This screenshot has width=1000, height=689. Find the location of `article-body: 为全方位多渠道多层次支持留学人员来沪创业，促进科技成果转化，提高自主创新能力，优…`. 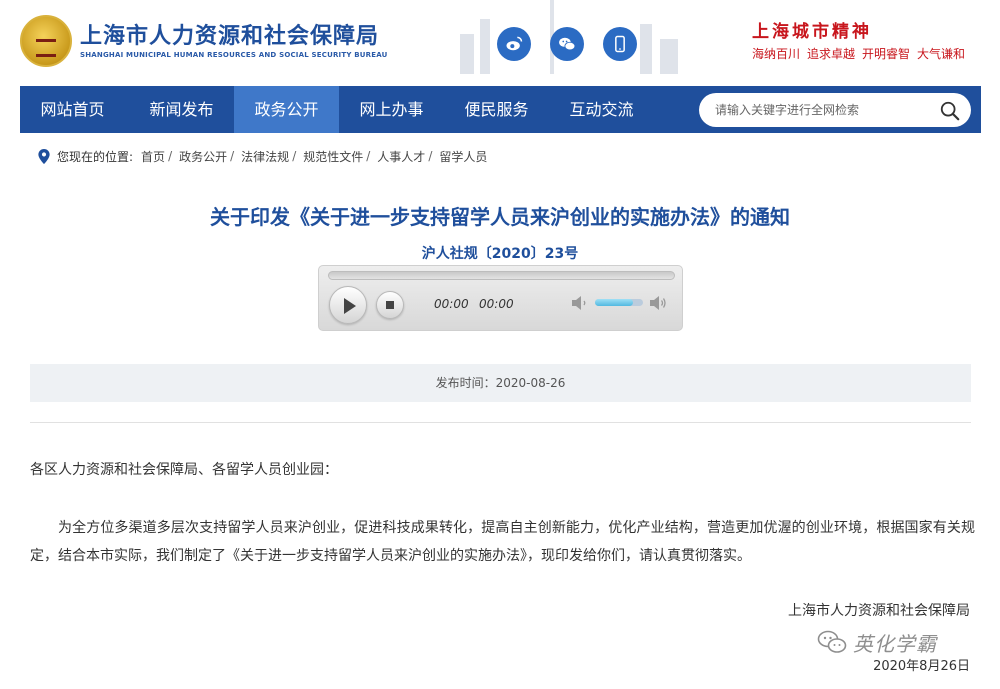

article-body: 为全方位多渠道多层次支持留学人员来沪创业，促进科技成果转化，提高自主创新能力，优… is located at coordinates (502, 542).